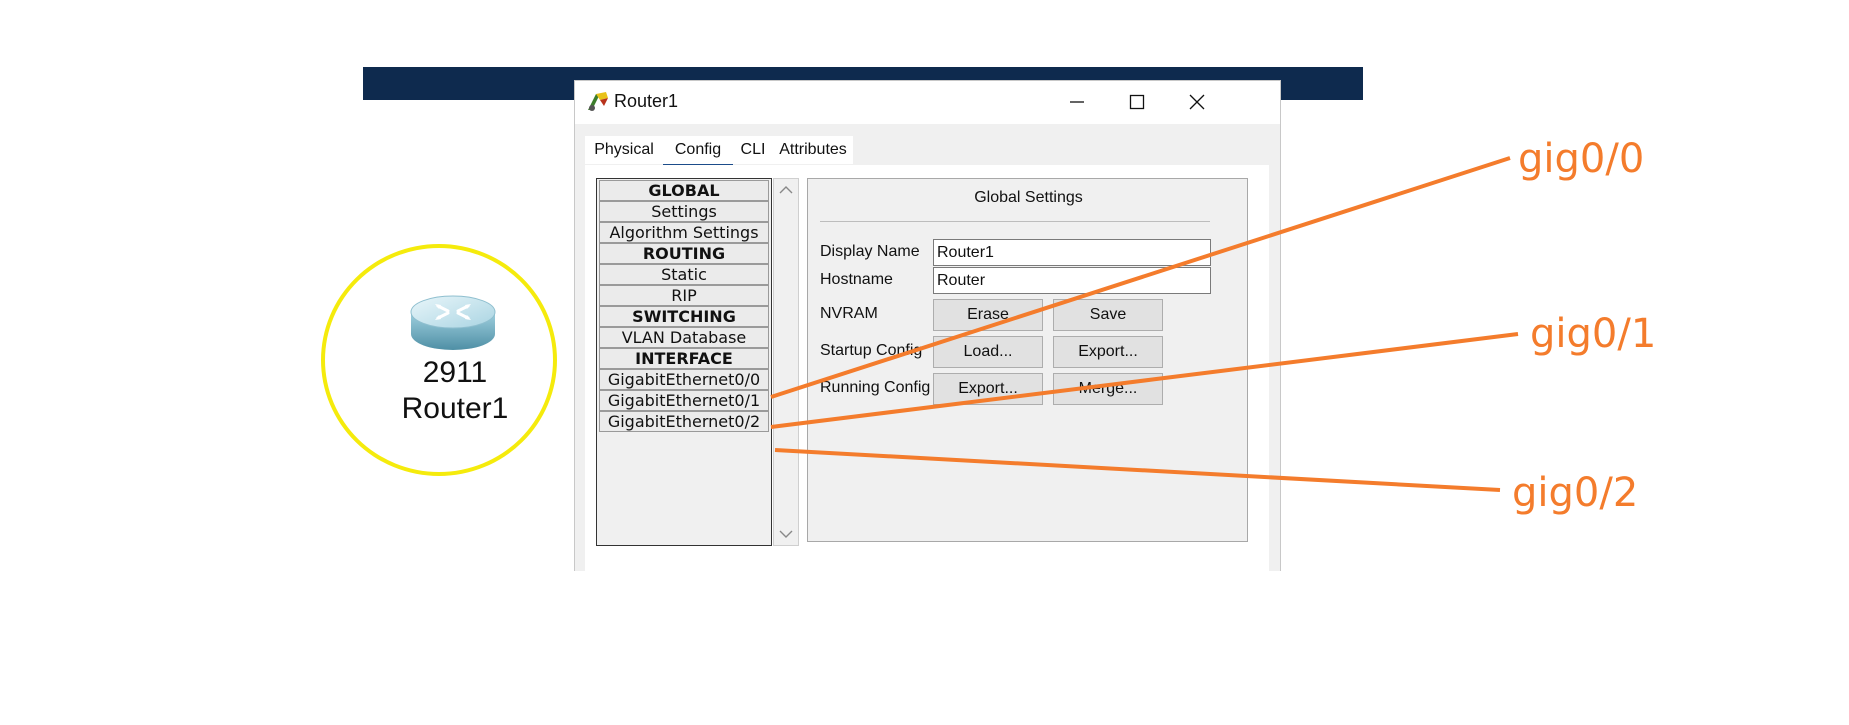  Describe the element at coordinates (684, 358) in the screenshot. I see `nav-header-interface: INTERFACE` at that location.